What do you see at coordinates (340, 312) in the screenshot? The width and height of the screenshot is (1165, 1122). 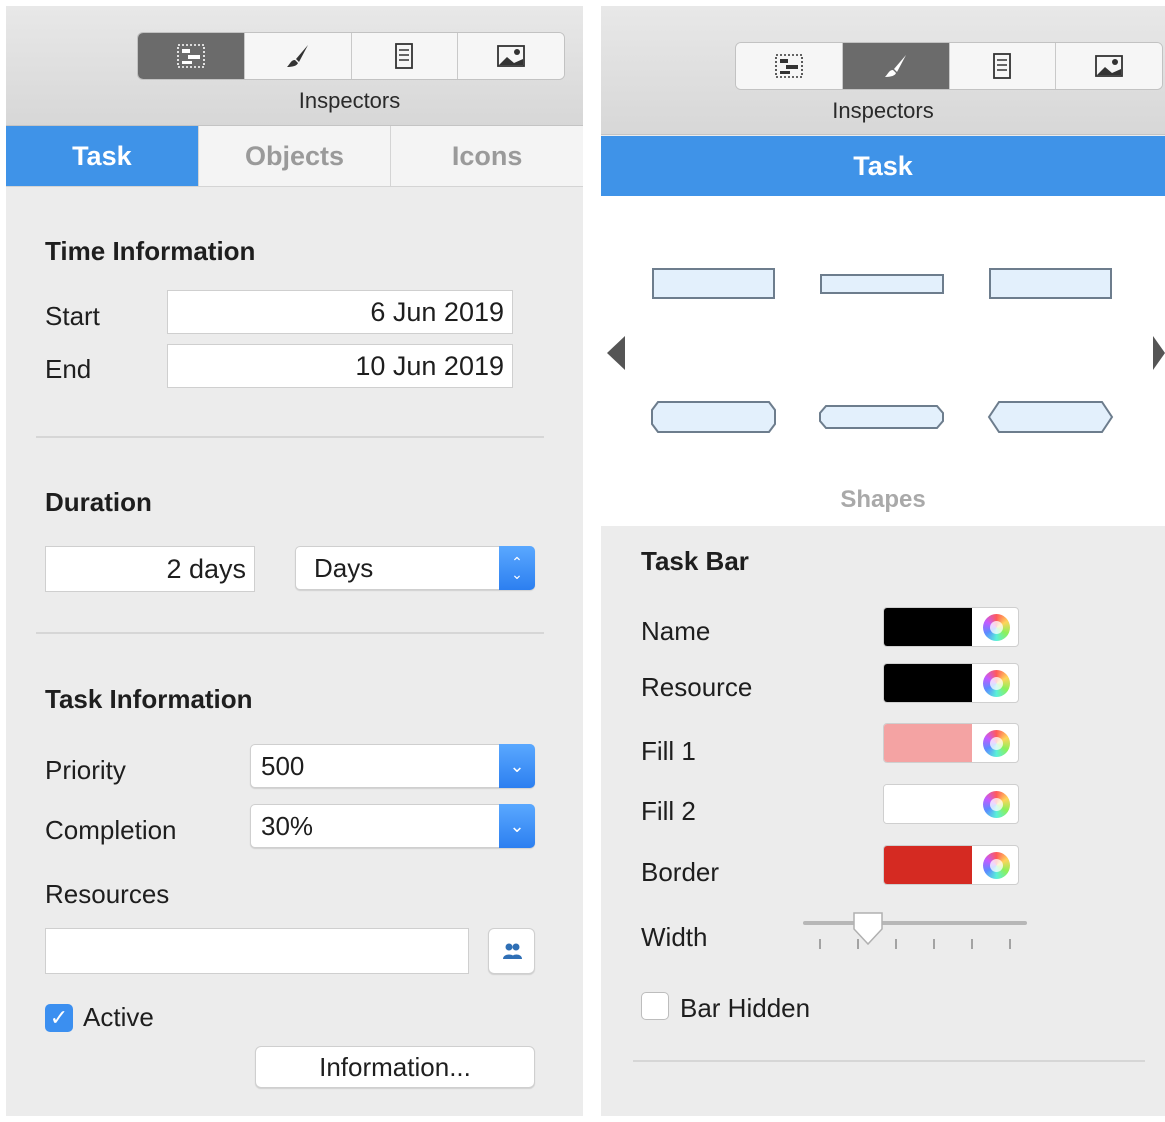 I see `start-date-field: 6 Jun 2019` at bounding box center [340, 312].